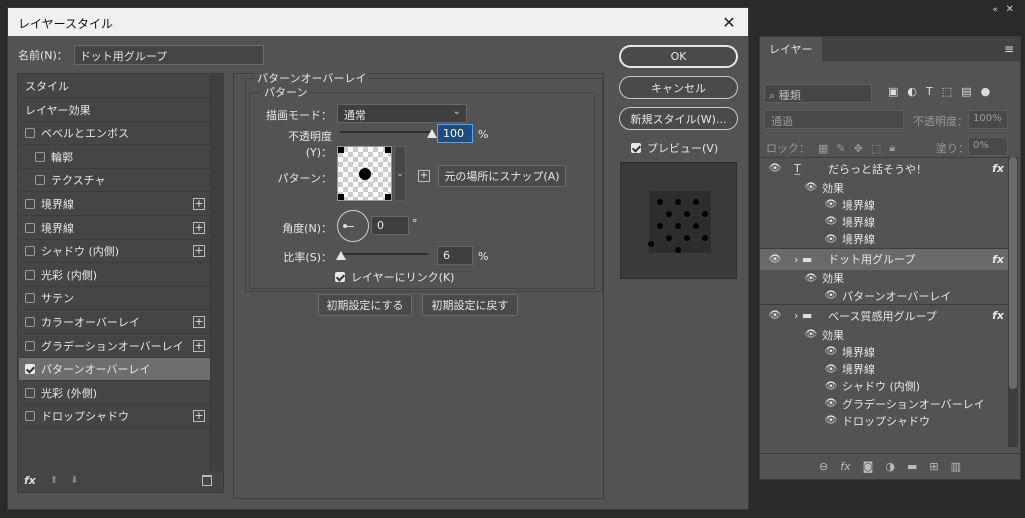 This screenshot has width=1025, height=518. I want to click on layer-filter-select: ⌕ 種類, so click(818, 93).